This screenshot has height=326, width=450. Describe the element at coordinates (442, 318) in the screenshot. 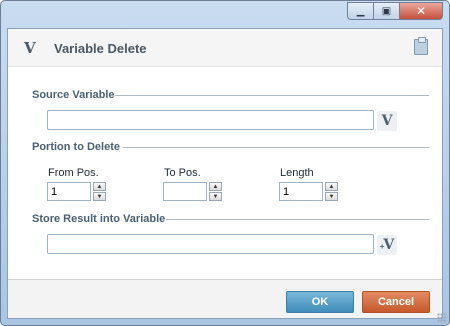

I see `resize-grip` at that location.